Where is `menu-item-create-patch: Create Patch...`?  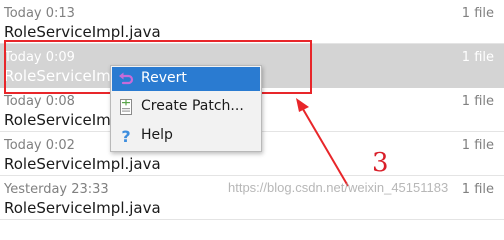 menu-item-create-patch: Create Patch... is located at coordinates (186, 107).